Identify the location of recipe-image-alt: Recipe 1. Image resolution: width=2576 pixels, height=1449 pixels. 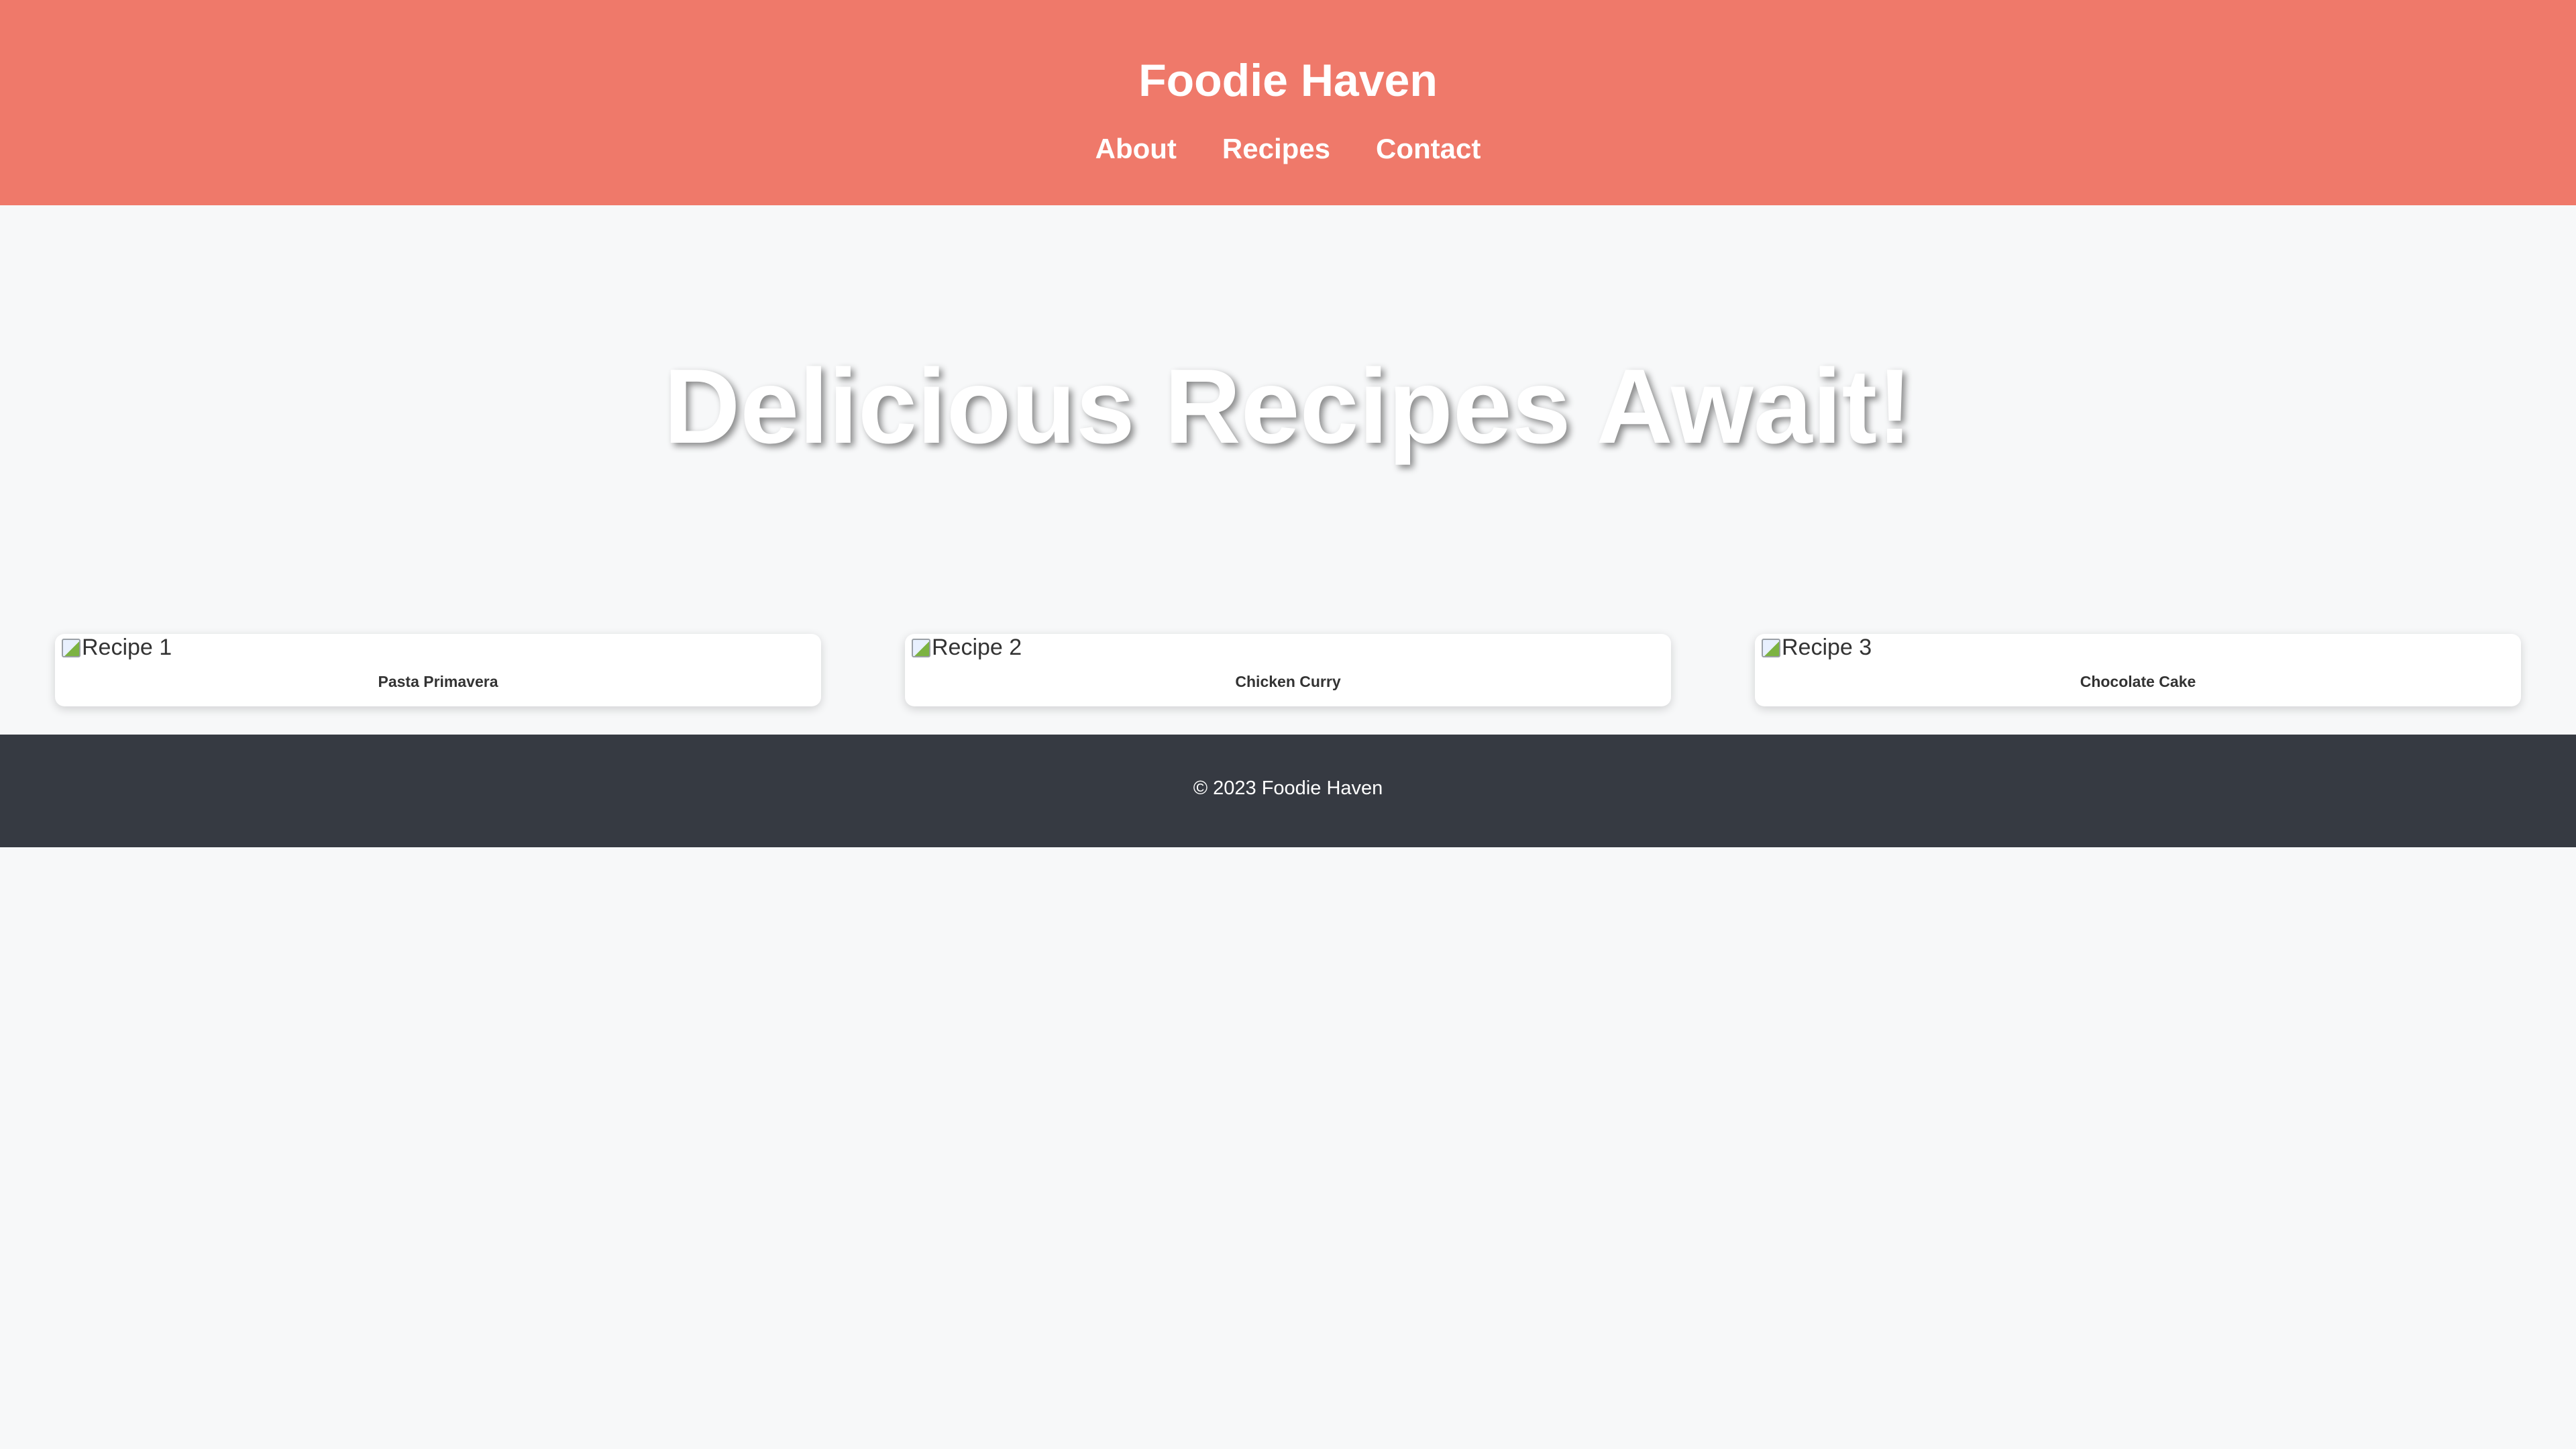
(127, 647).